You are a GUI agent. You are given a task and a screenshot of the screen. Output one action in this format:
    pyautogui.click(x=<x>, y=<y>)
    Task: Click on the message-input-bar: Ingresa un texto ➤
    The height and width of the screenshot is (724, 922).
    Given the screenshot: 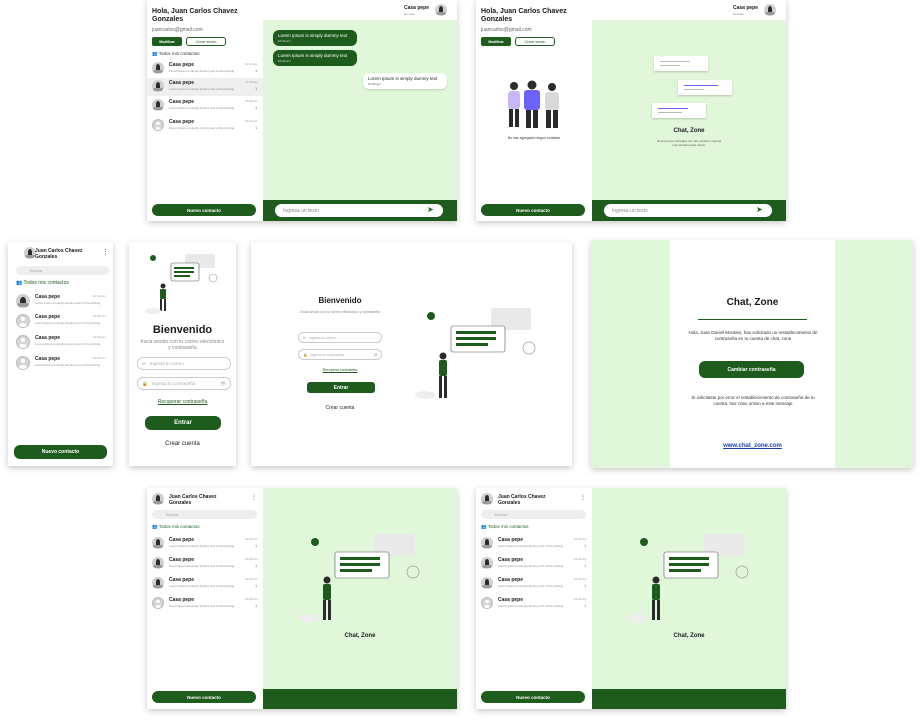 What is the action you would take?
    pyautogui.click(x=360, y=210)
    